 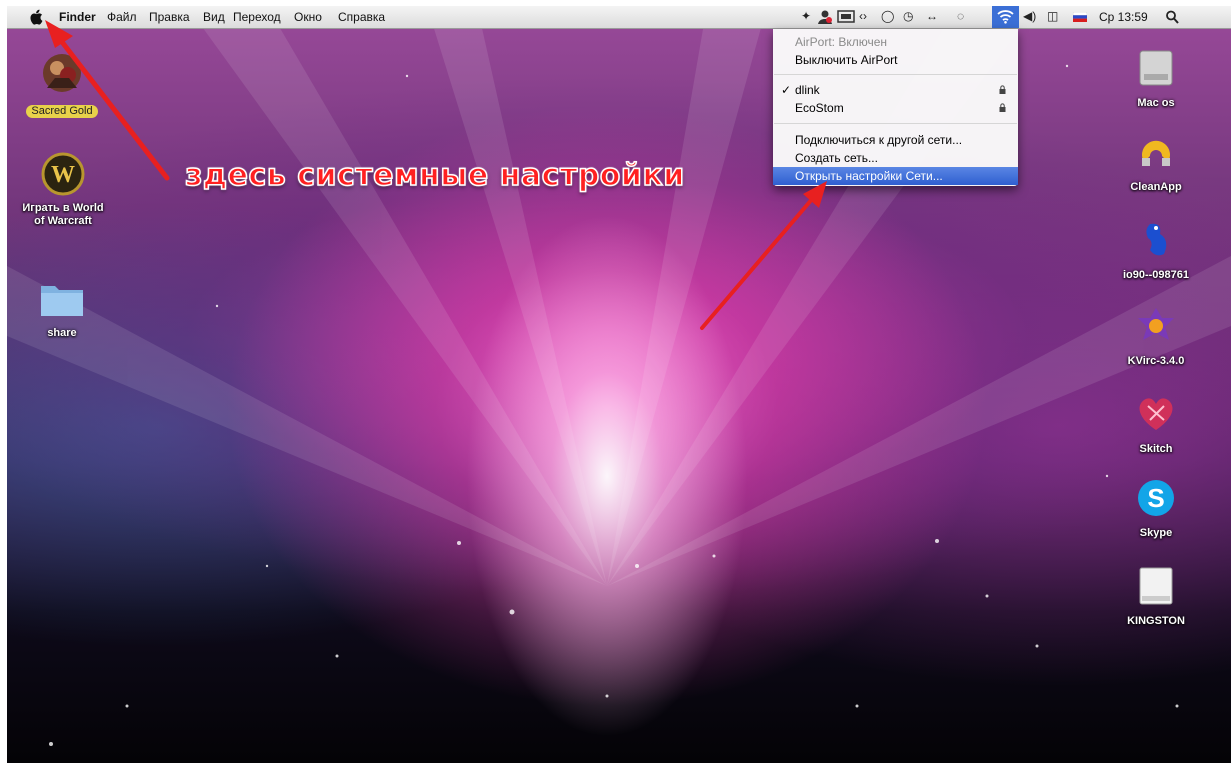 I want to click on annotation-text: здесь системные настройки, so click(x=434, y=175).